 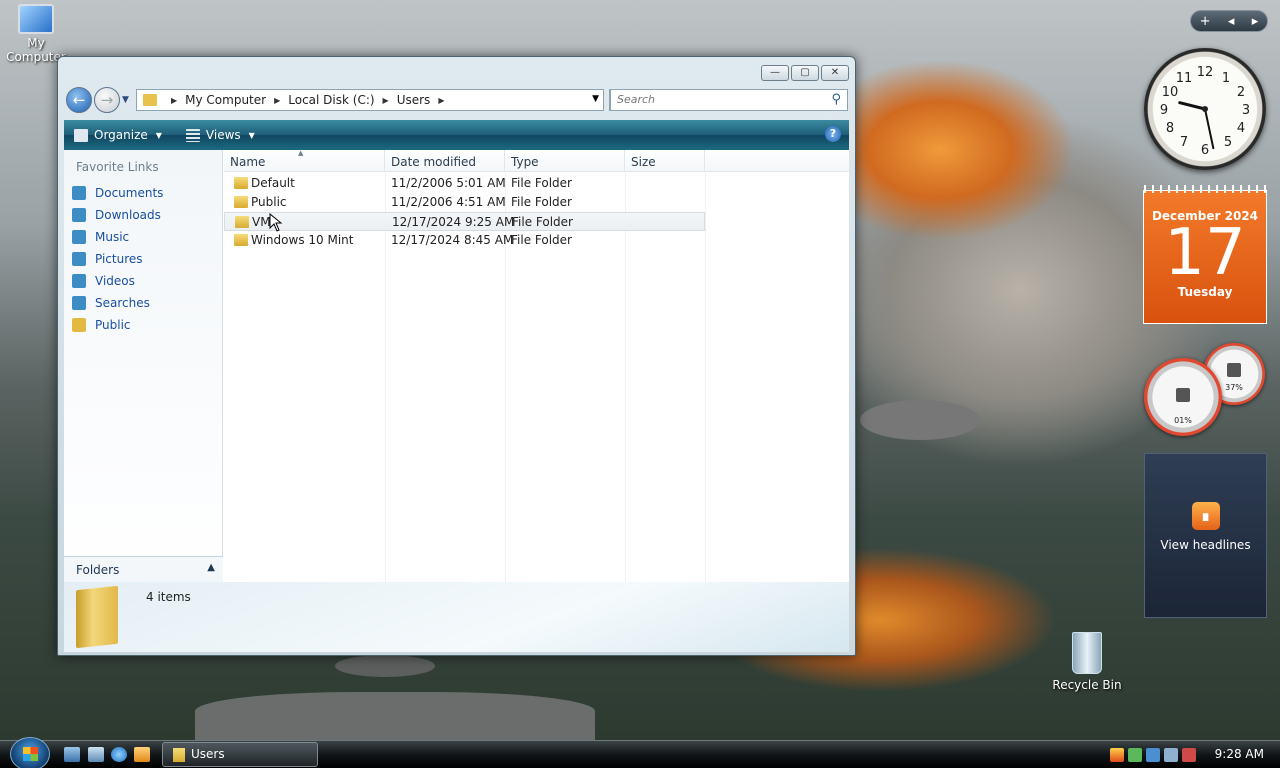 I want to click on favorite-link-downloads: Downloads, so click(x=117, y=215).